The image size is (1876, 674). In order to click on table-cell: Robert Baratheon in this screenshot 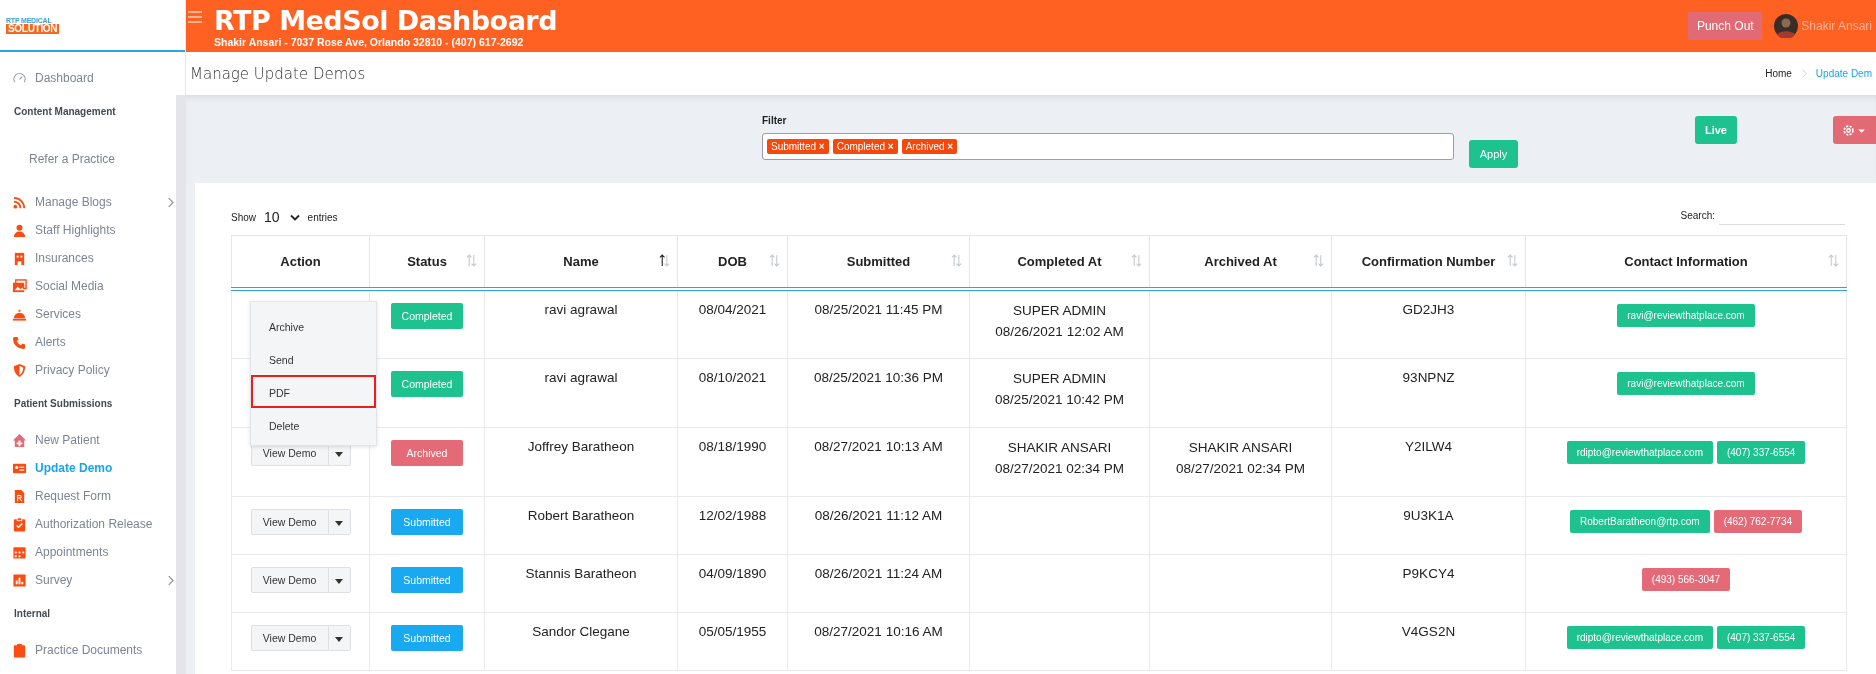, I will do `click(581, 515)`.